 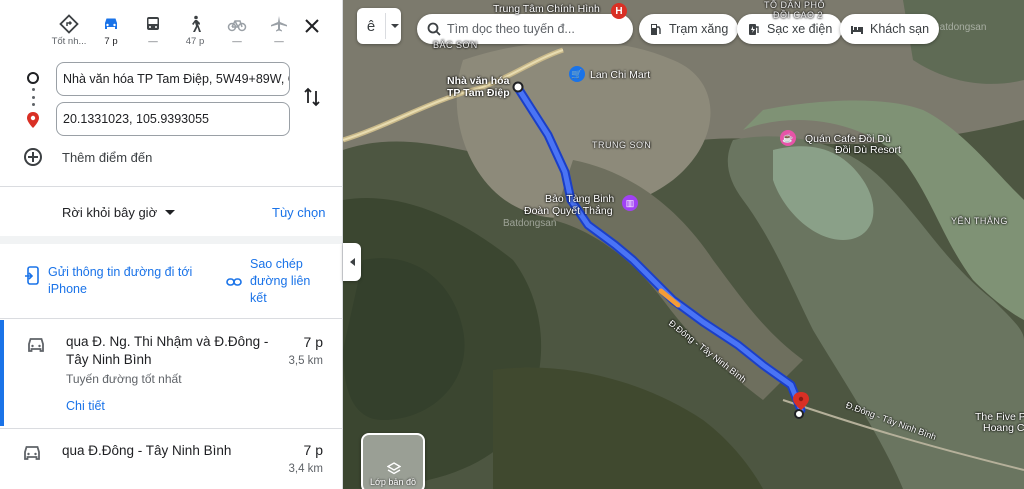 What do you see at coordinates (196, 23) in the screenshot?
I see `walk-icon` at bounding box center [196, 23].